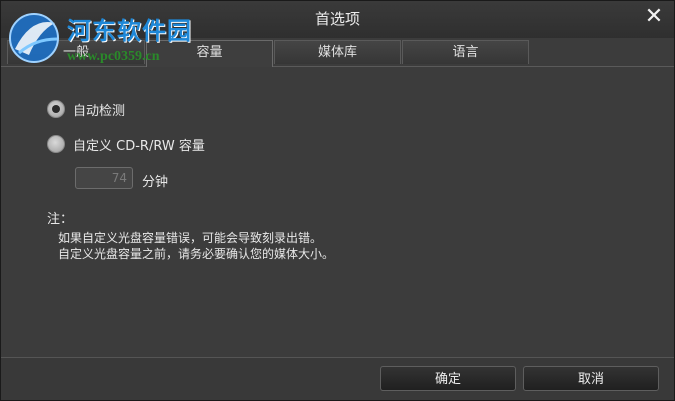 Image resolution: width=675 pixels, height=401 pixels. I want to click on watermark-logo-icon, so click(34, 38).